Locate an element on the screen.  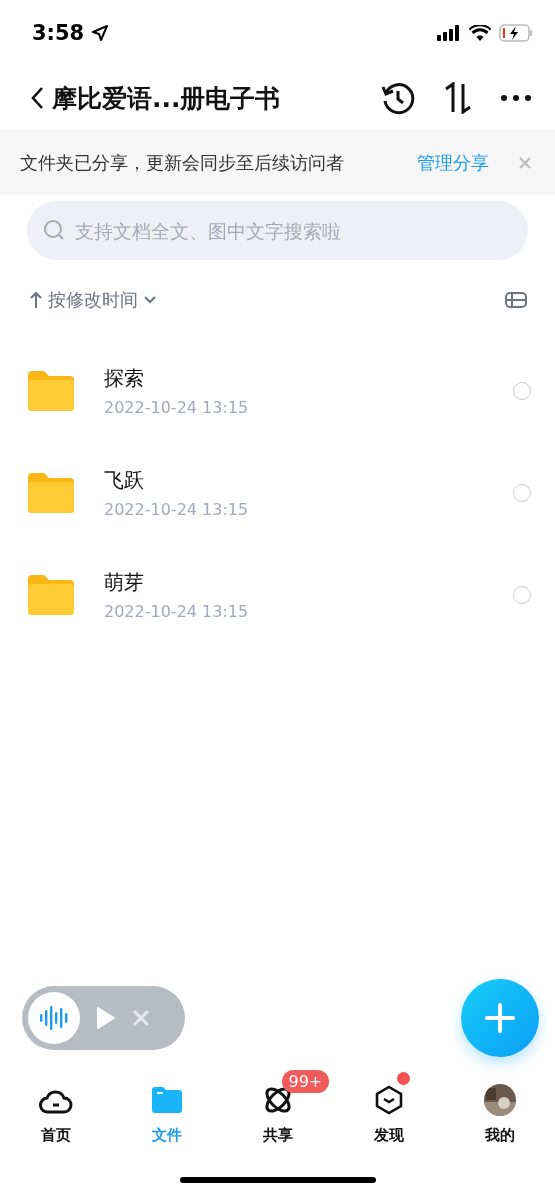
folder-row: 萌芽 2022-10-24 13:15 is located at coordinates (277, 595).